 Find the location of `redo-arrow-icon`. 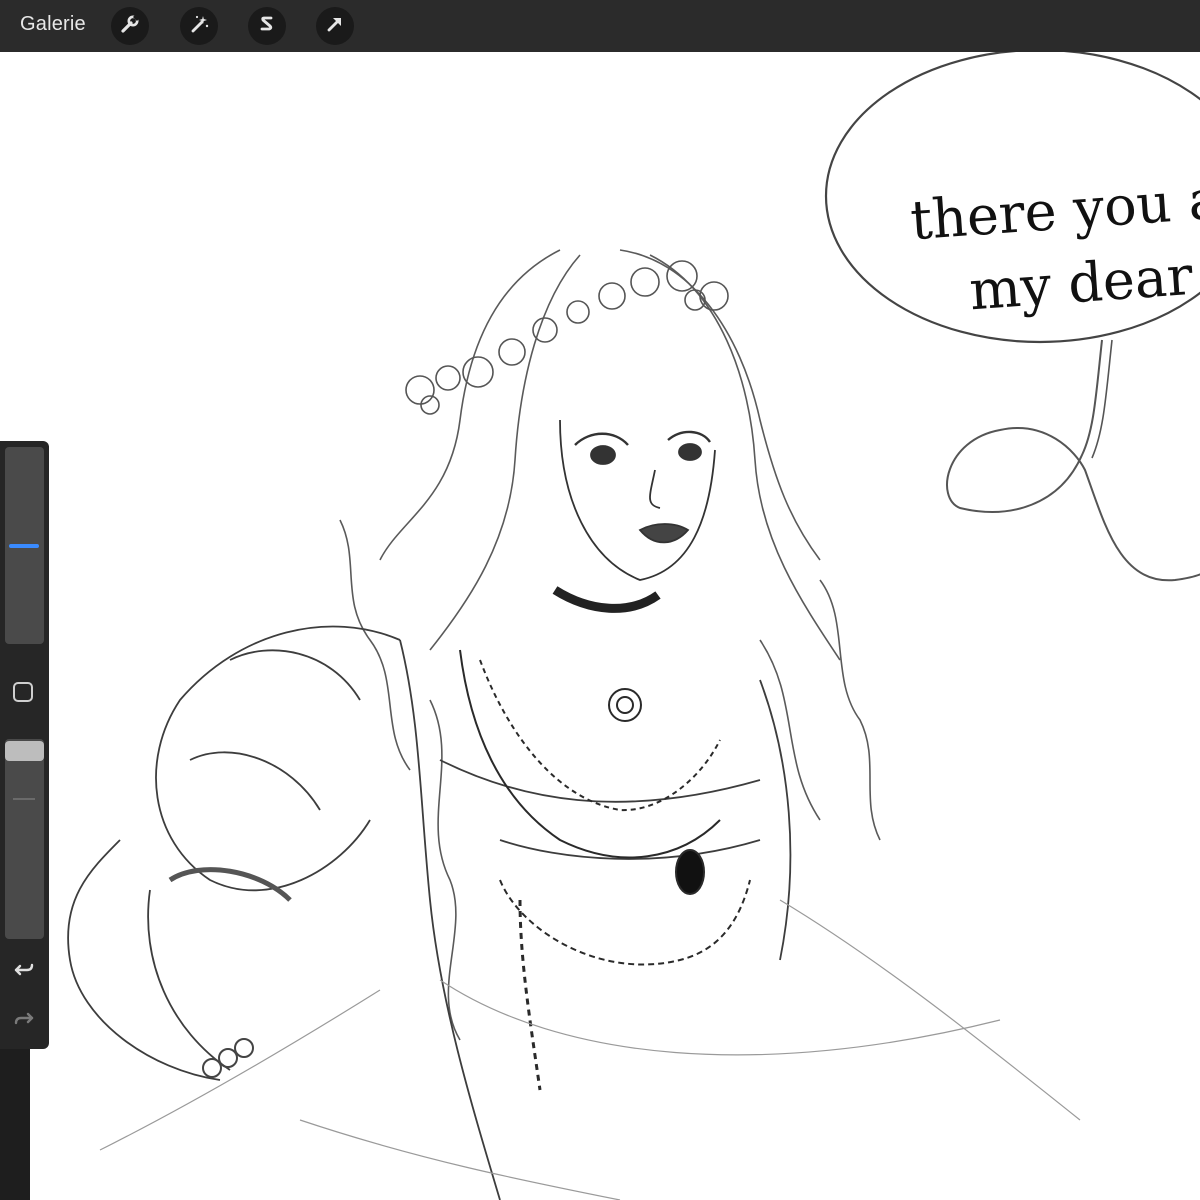

redo-arrow-icon is located at coordinates (24, 1023).